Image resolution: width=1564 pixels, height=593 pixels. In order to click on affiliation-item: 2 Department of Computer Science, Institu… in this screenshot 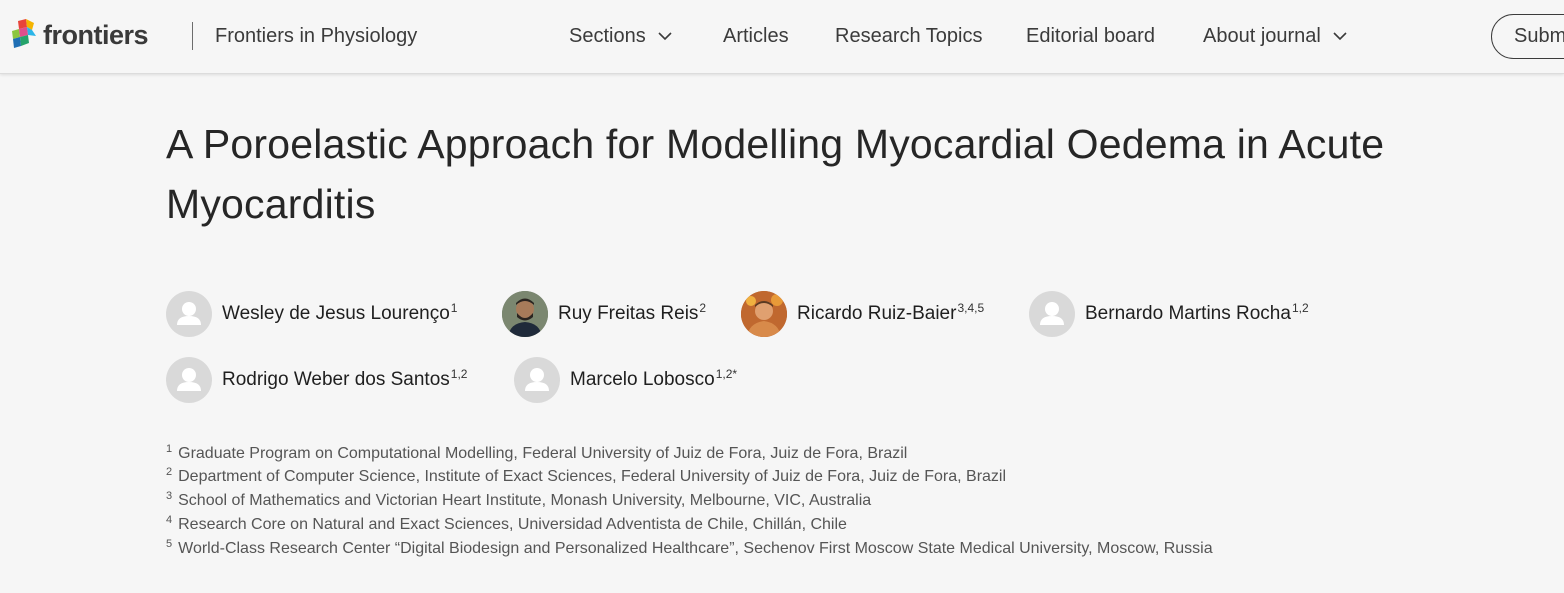, I will do `click(586, 476)`.